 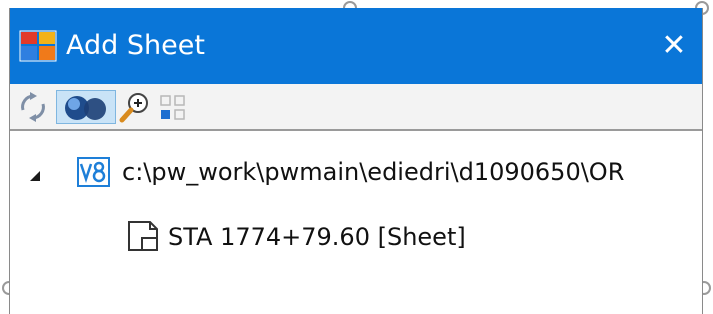 I want to click on globe-button, so click(x=86, y=107).